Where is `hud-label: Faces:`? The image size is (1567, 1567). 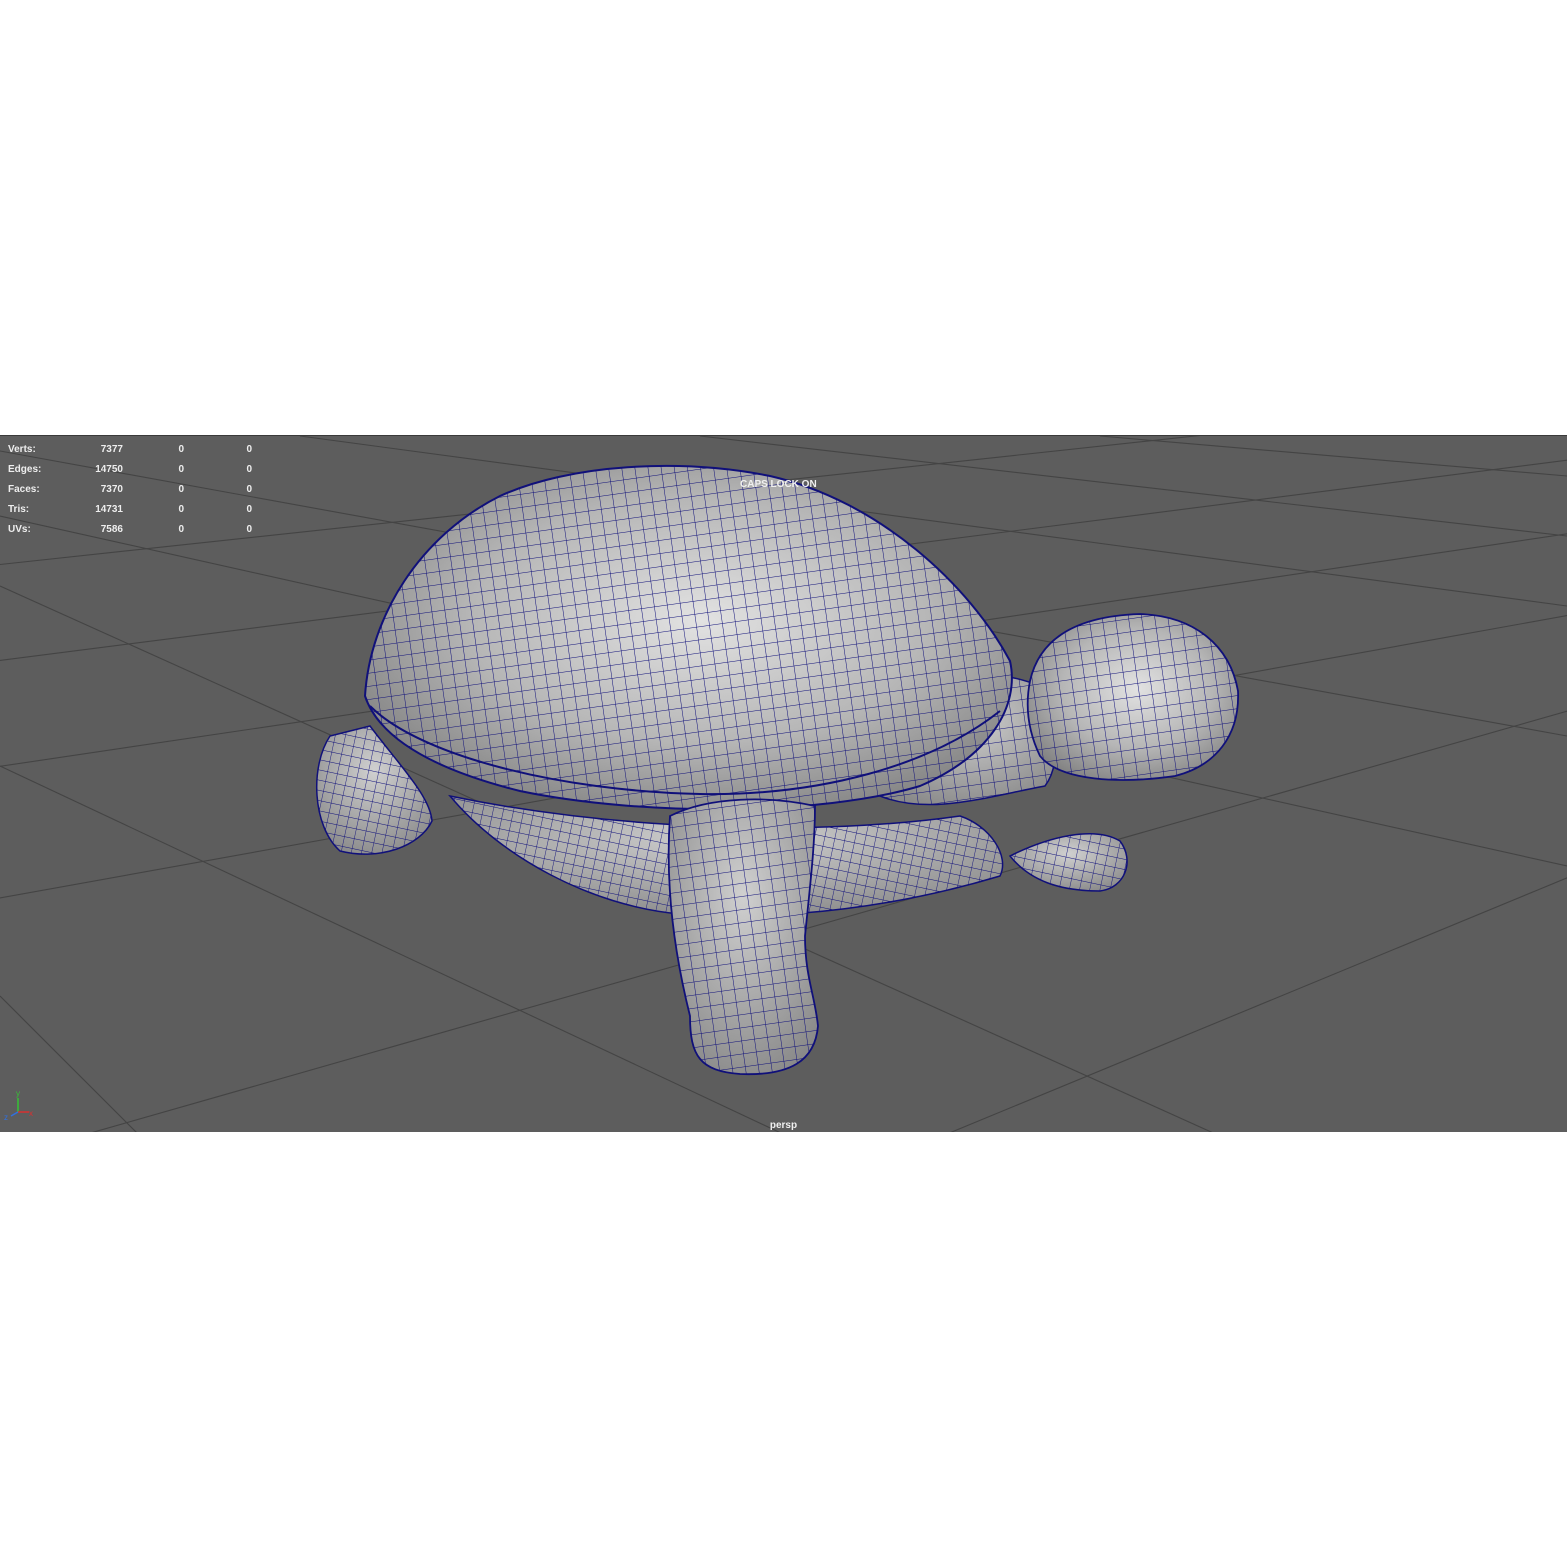 hud-label: Faces: is located at coordinates (24, 489).